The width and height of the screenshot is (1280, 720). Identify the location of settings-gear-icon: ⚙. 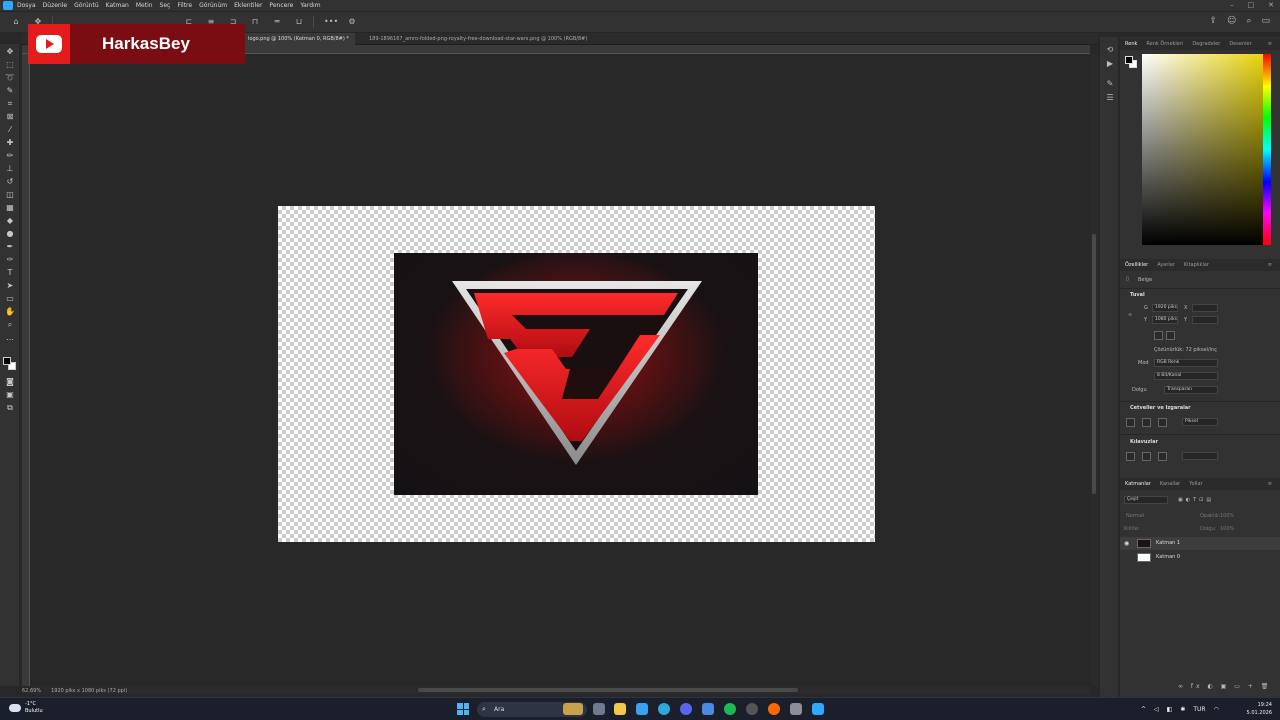
(352, 22).